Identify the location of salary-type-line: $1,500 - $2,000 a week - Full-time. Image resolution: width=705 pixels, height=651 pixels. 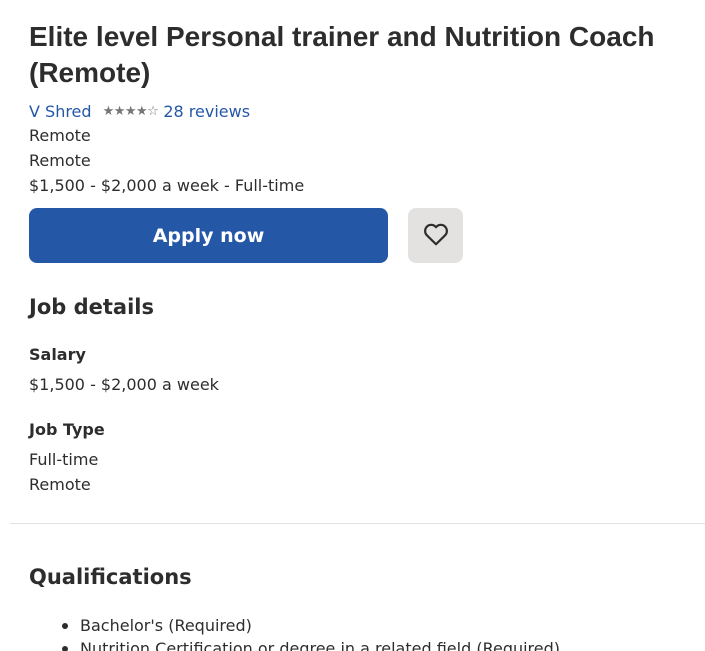
(166, 186).